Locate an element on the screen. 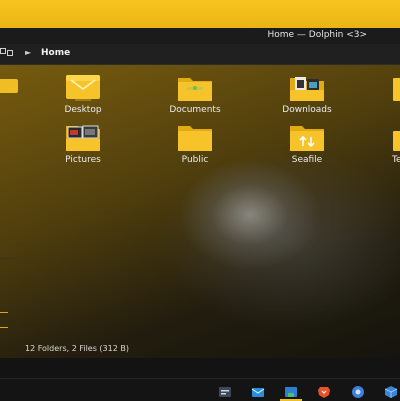 The width and height of the screenshot is (400, 401). item-seafile: Seafile is located at coordinates (307, 147).